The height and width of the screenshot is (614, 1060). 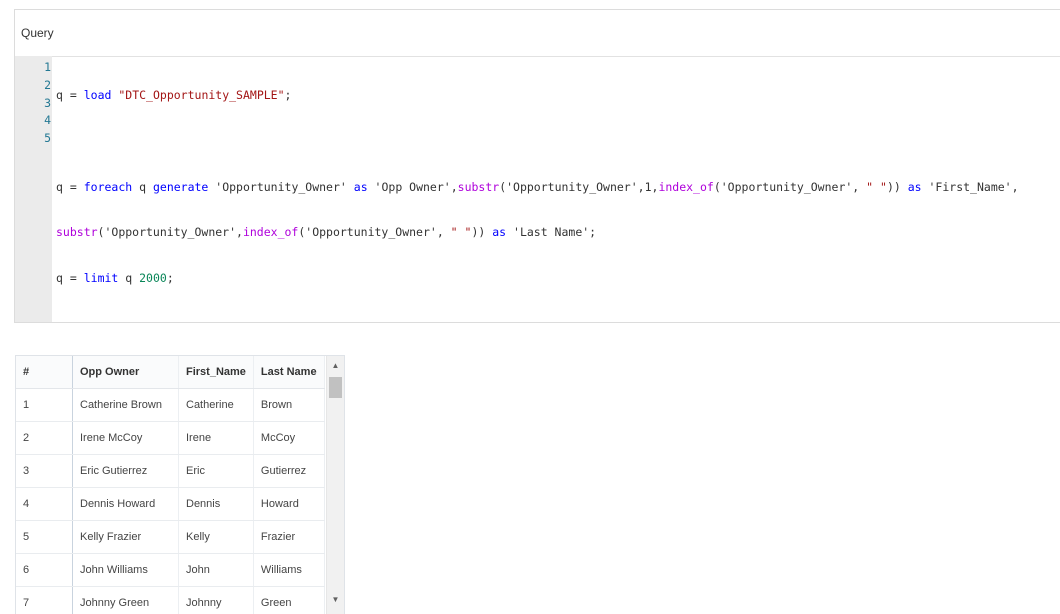 What do you see at coordinates (335, 365) in the screenshot?
I see `scroll-up-arrow-icon: ▲` at bounding box center [335, 365].